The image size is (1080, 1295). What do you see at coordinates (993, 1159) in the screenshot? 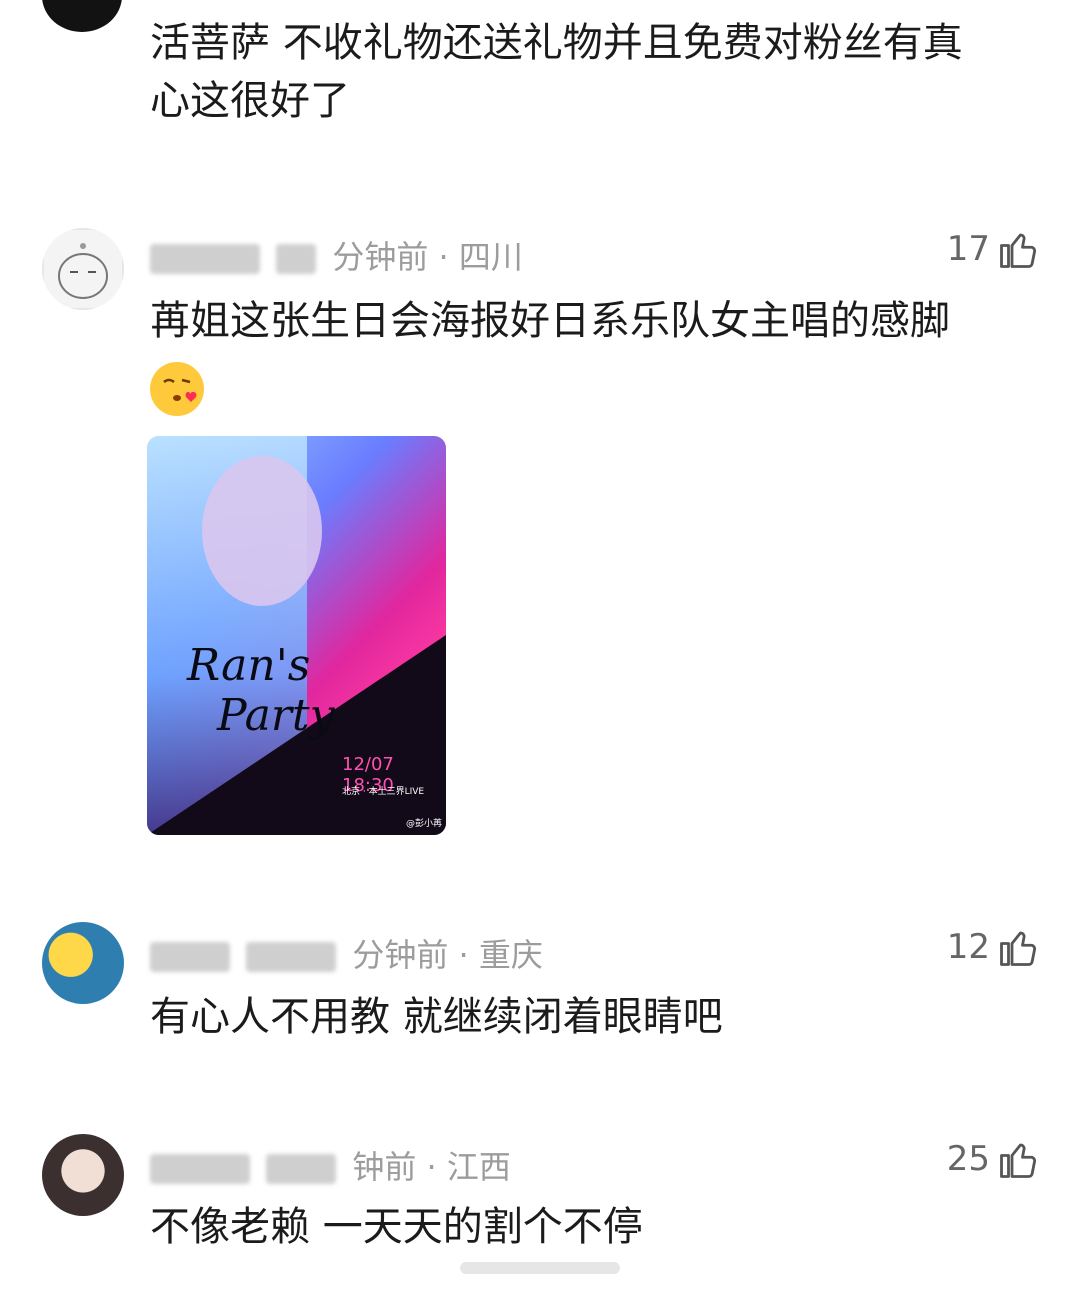
I see `like-button: 25` at bounding box center [993, 1159].